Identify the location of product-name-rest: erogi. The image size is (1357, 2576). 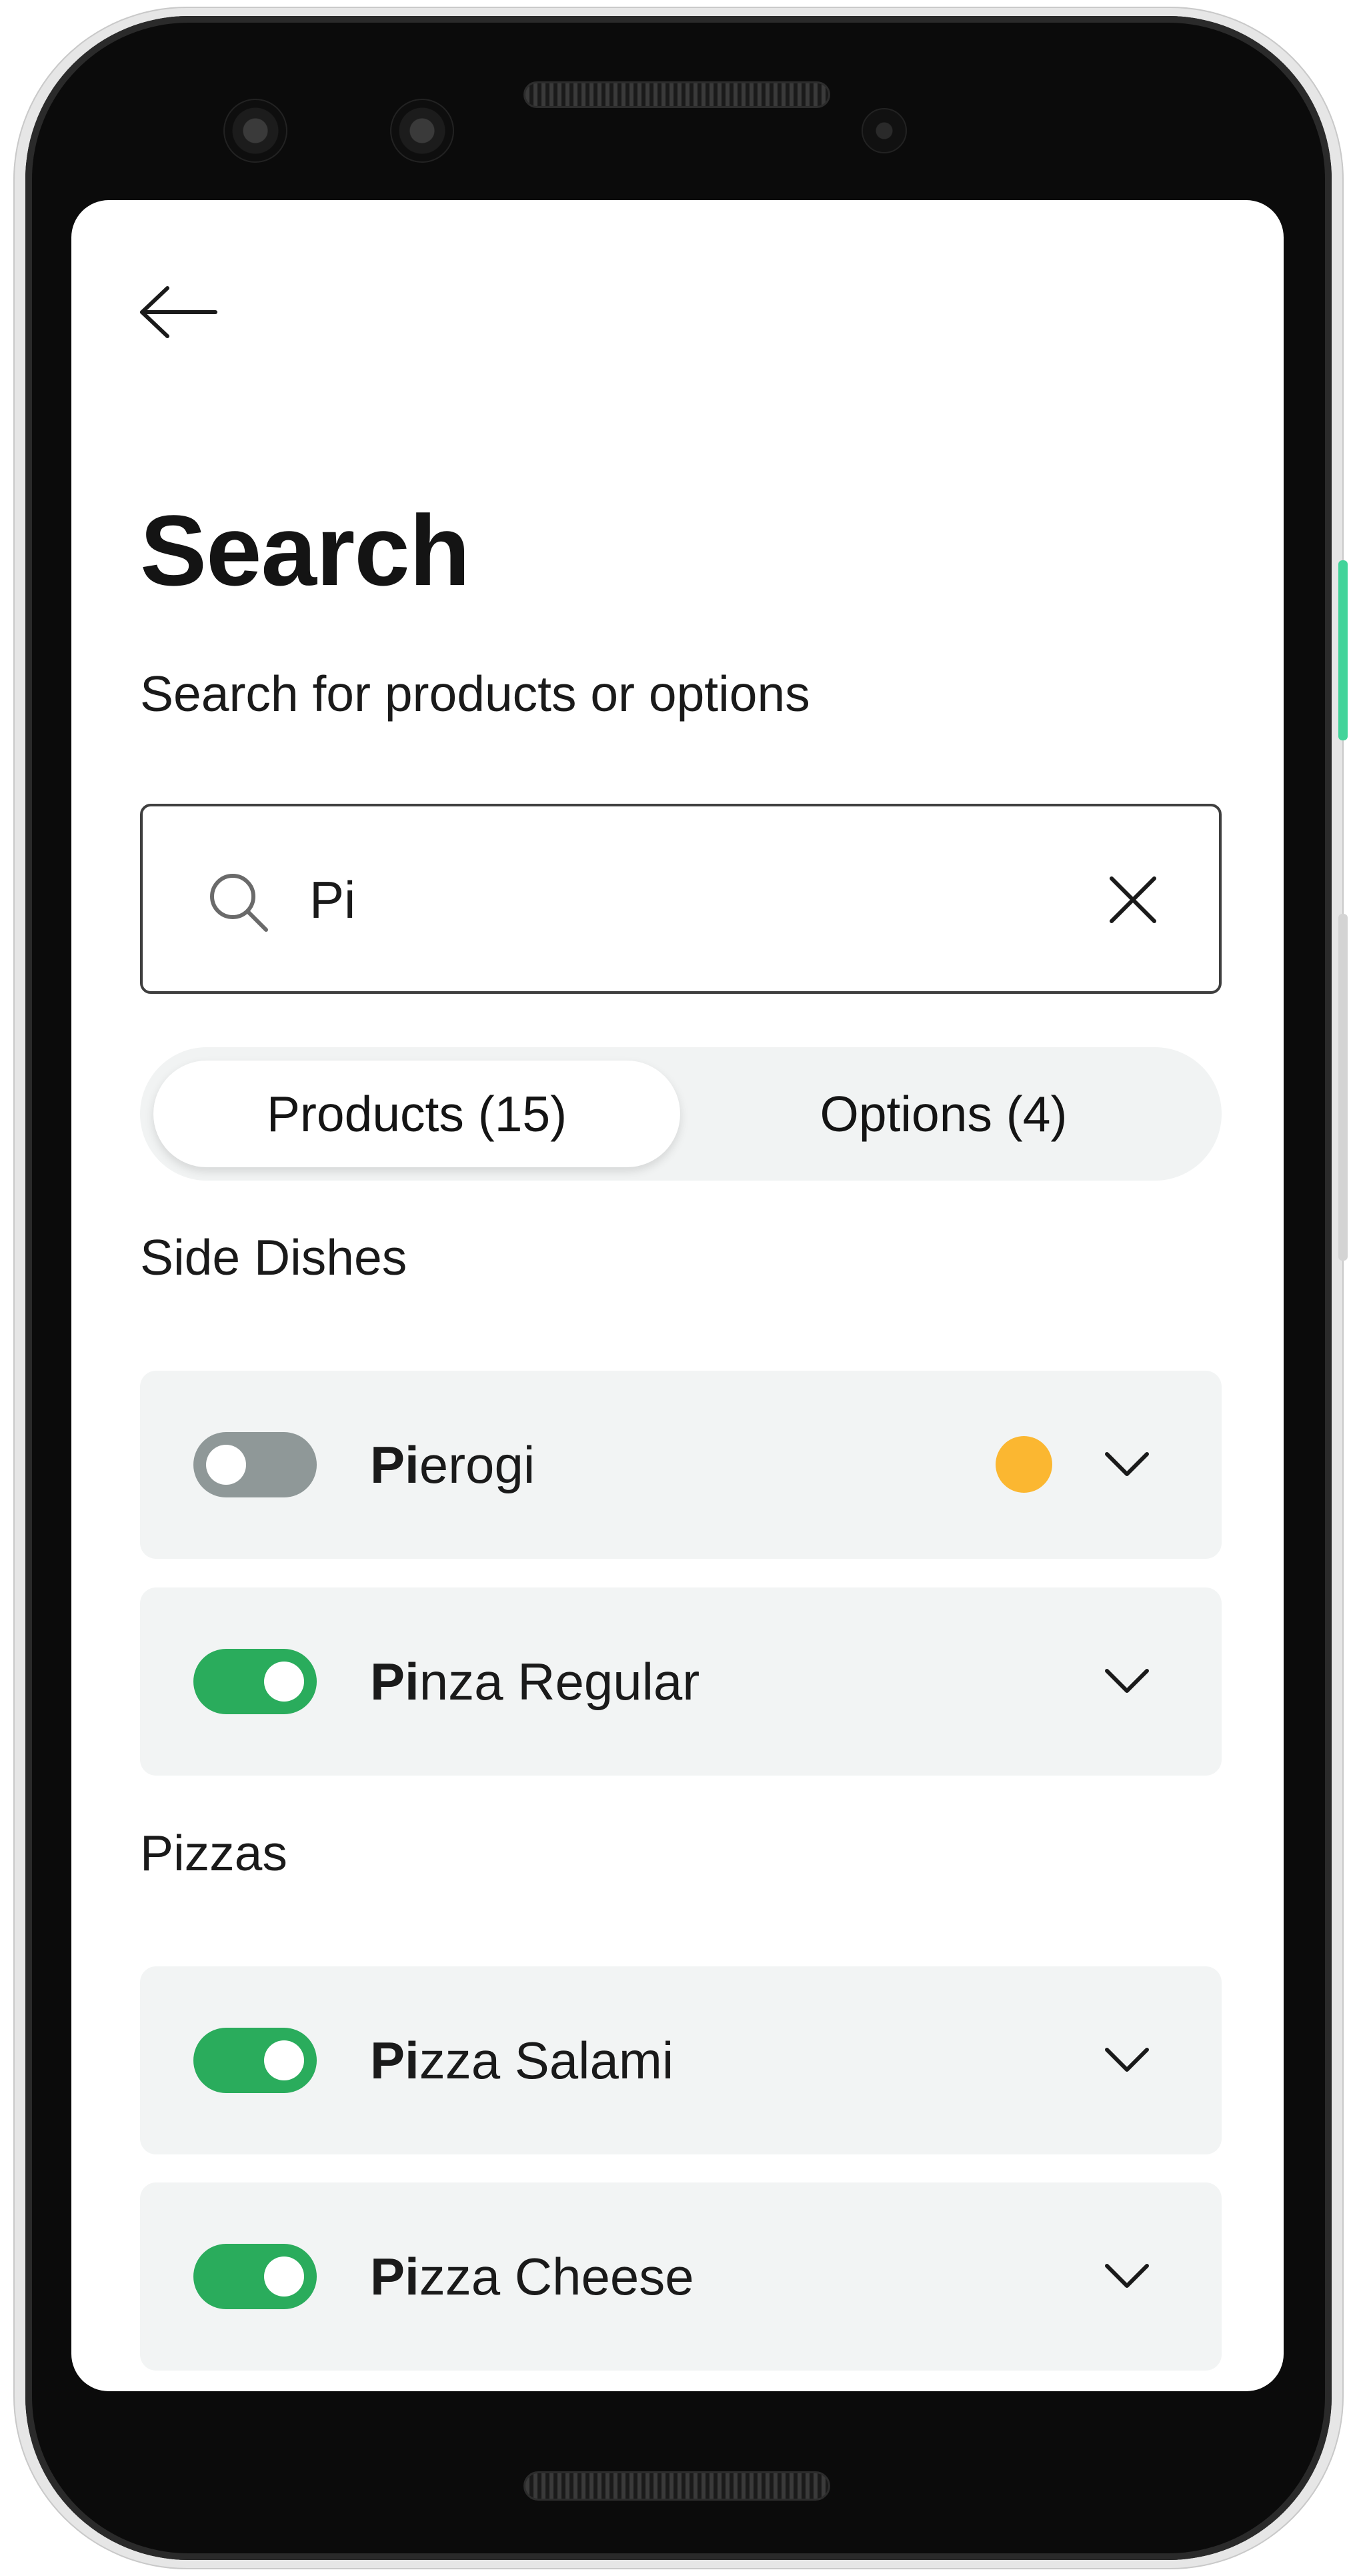
(477, 1464).